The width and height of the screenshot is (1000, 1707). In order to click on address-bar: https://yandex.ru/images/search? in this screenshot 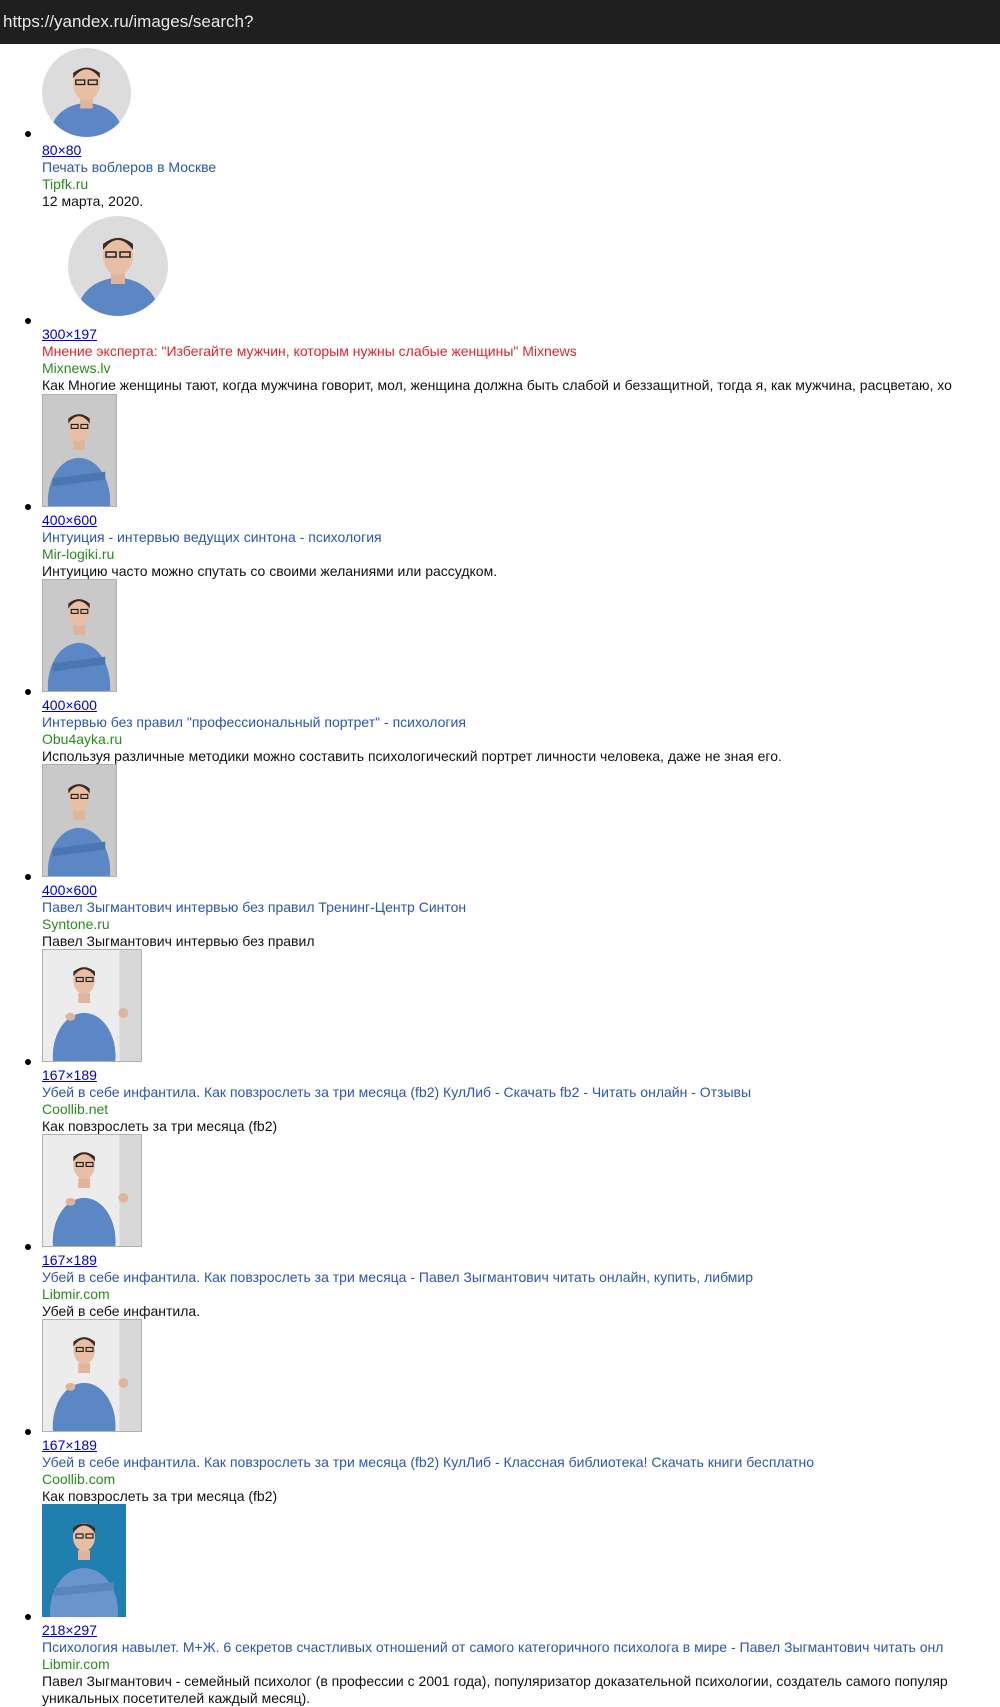, I will do `click(500, 22)`.